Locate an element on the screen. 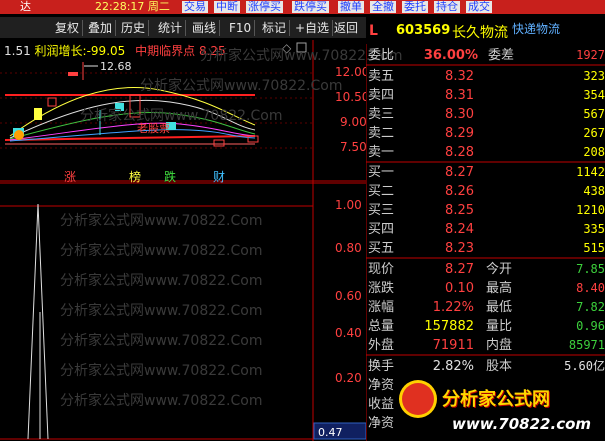  back-button: 返回 is located at coordinates (346, 28).